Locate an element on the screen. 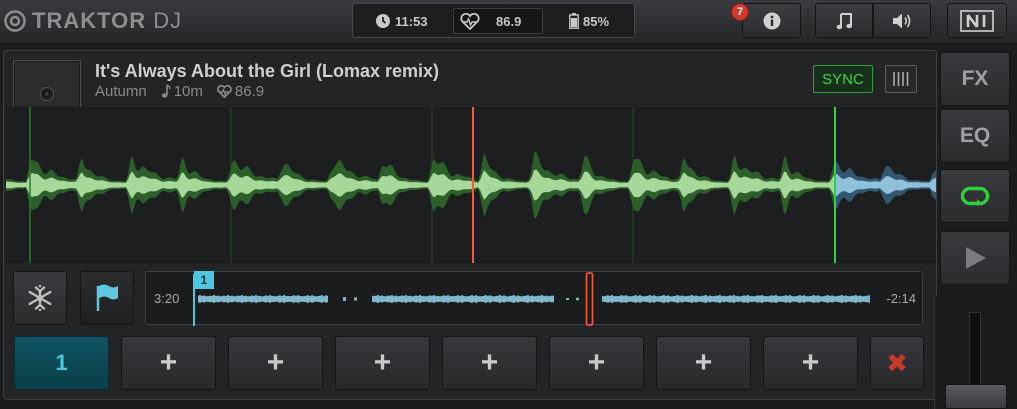  notification-badge: 7 is located at coordinates (740, 12).